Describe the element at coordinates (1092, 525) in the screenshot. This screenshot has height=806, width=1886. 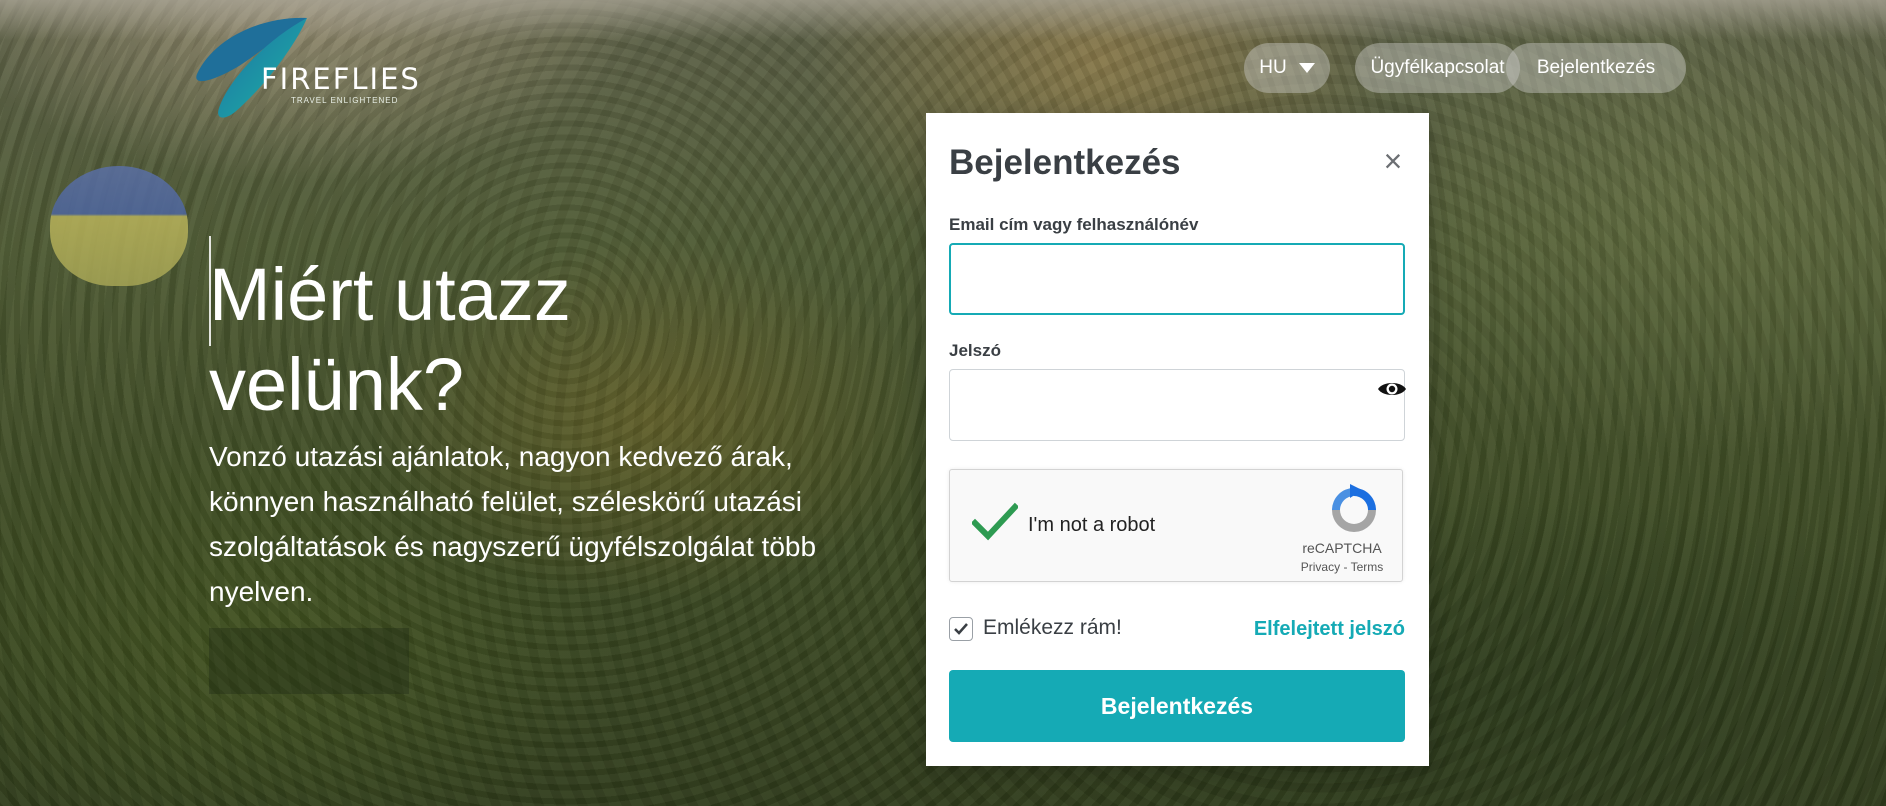
I see `recaptcha-label: I'm not a robot` at that location.